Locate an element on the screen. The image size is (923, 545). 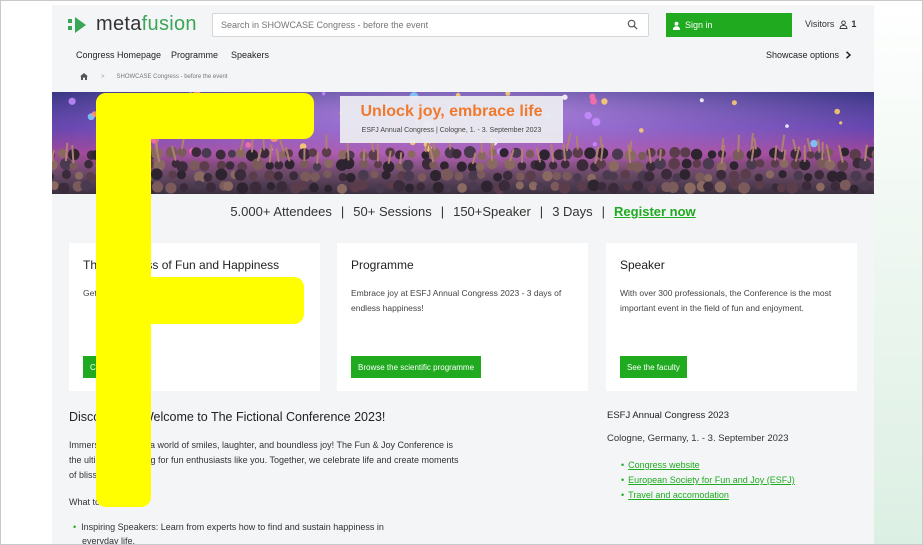
user-icon is located at coordinates (676, 25).